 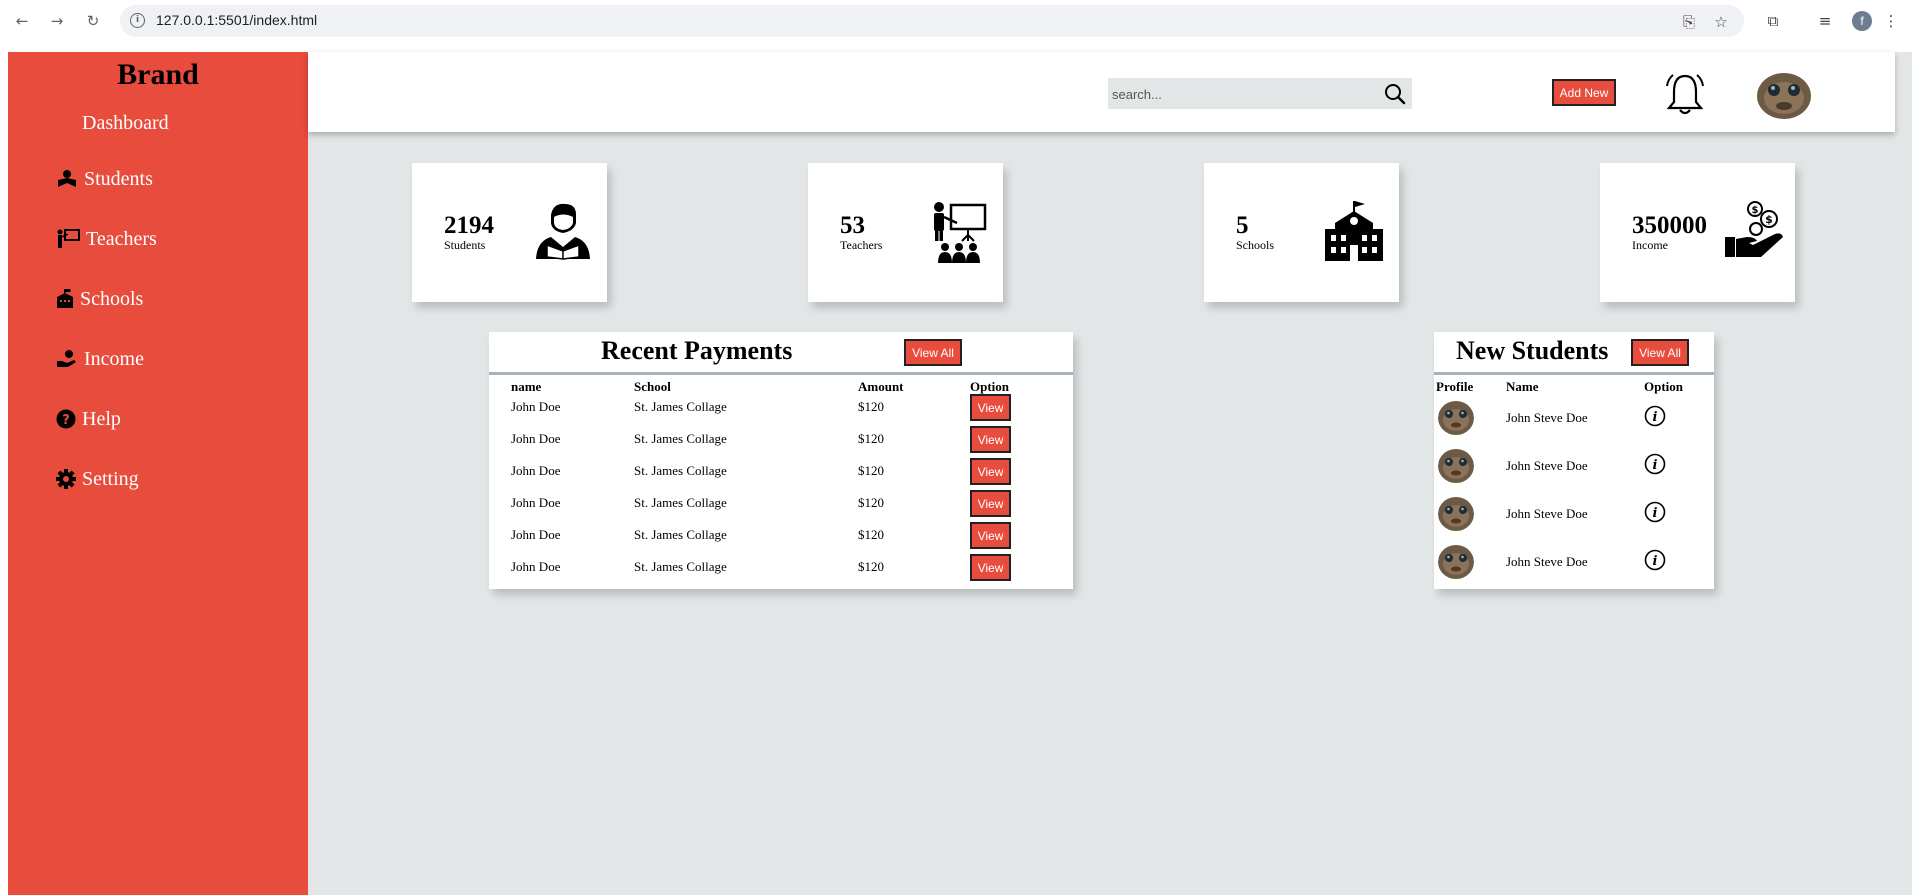 What do you see at coordinates (1242, 225) in the screenshot?
I see `stat-value: 5` at bounding box center [1242, 225].